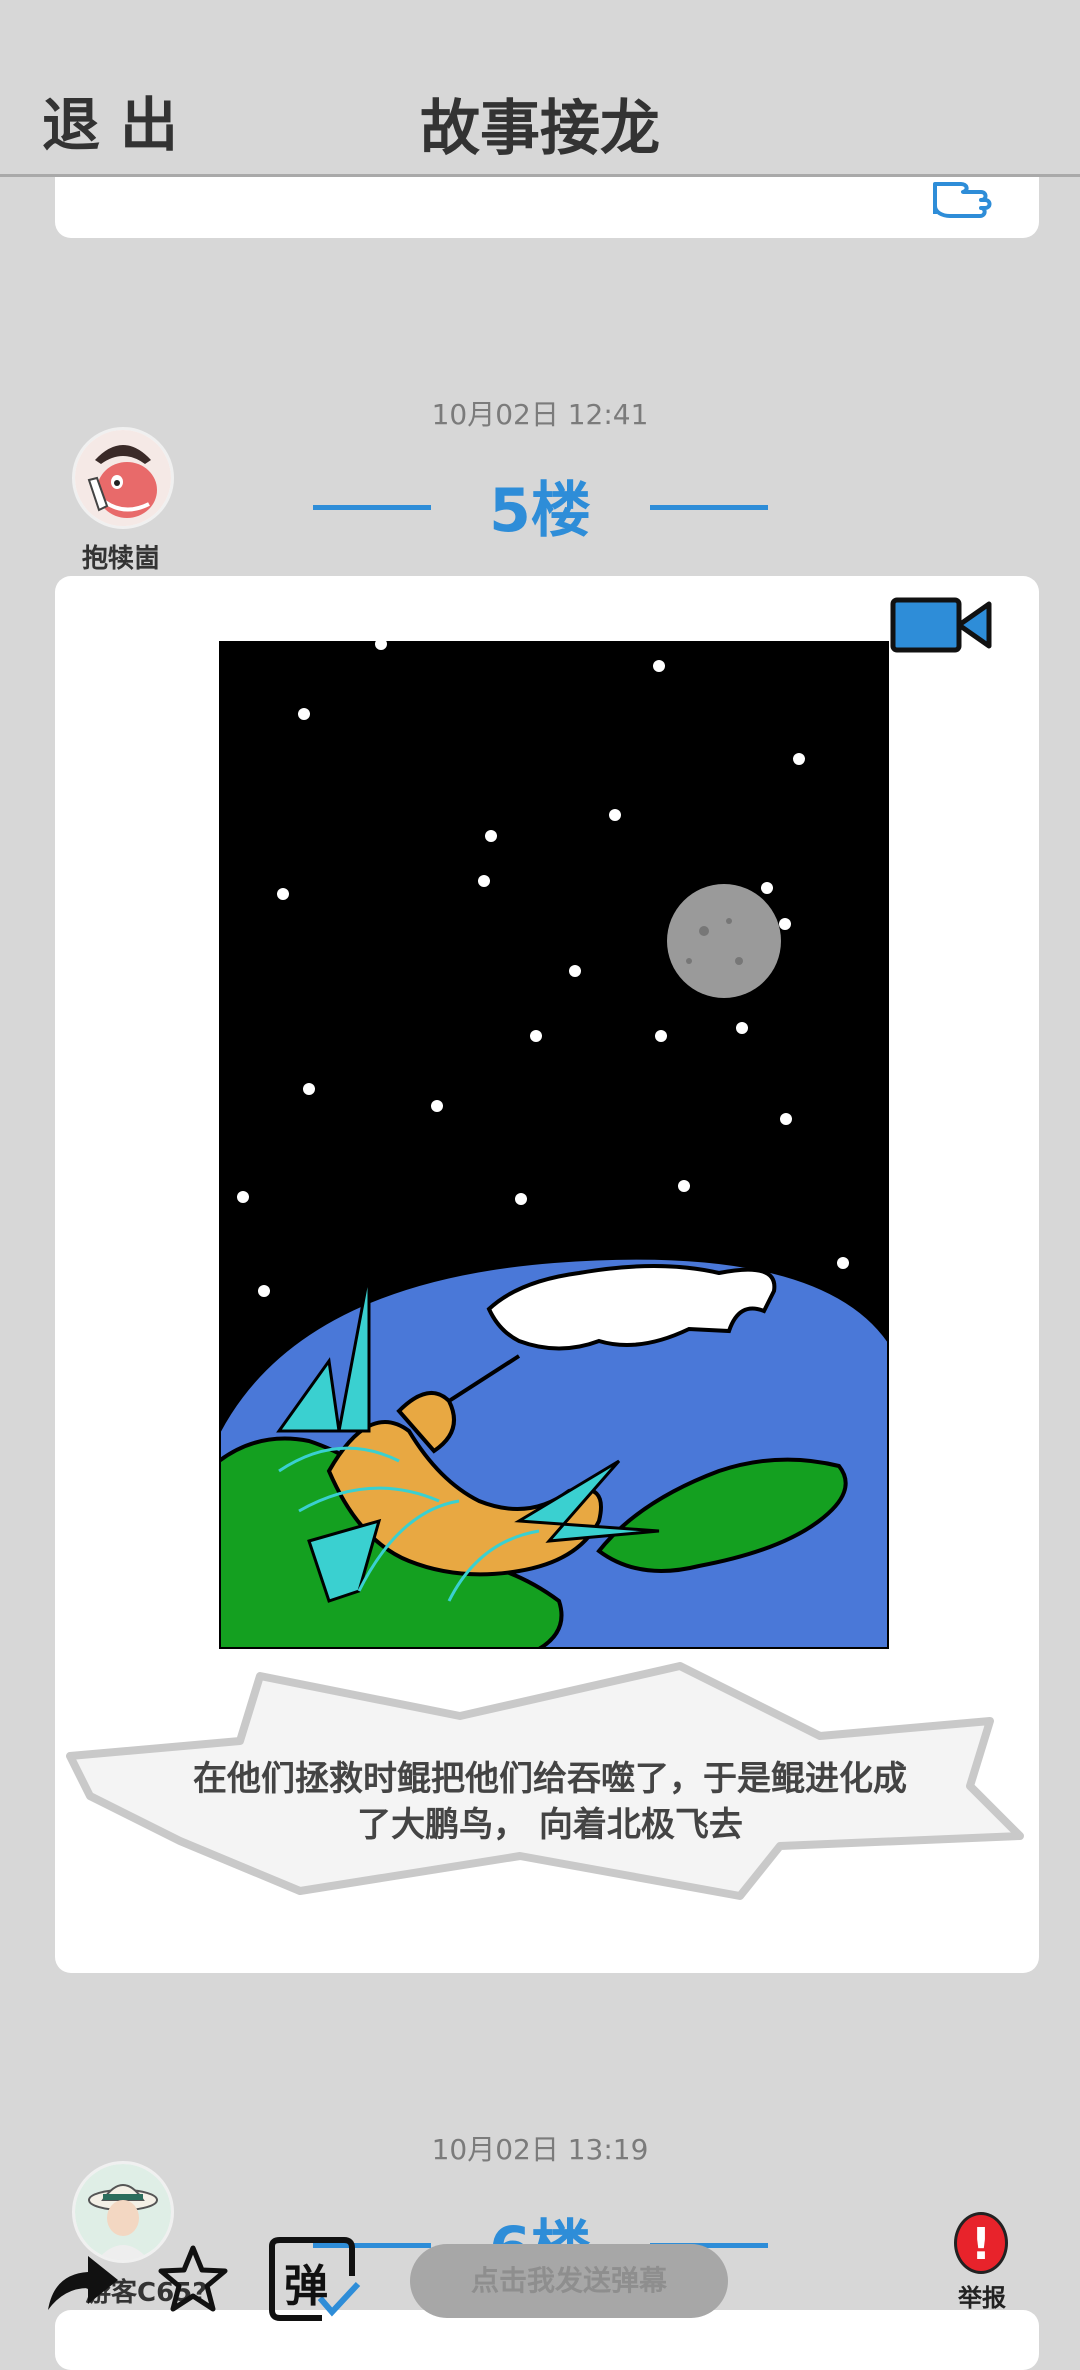  Describe the element at coordinates (547, 2340) in the screenshot. I see `next-post-card` at that location.